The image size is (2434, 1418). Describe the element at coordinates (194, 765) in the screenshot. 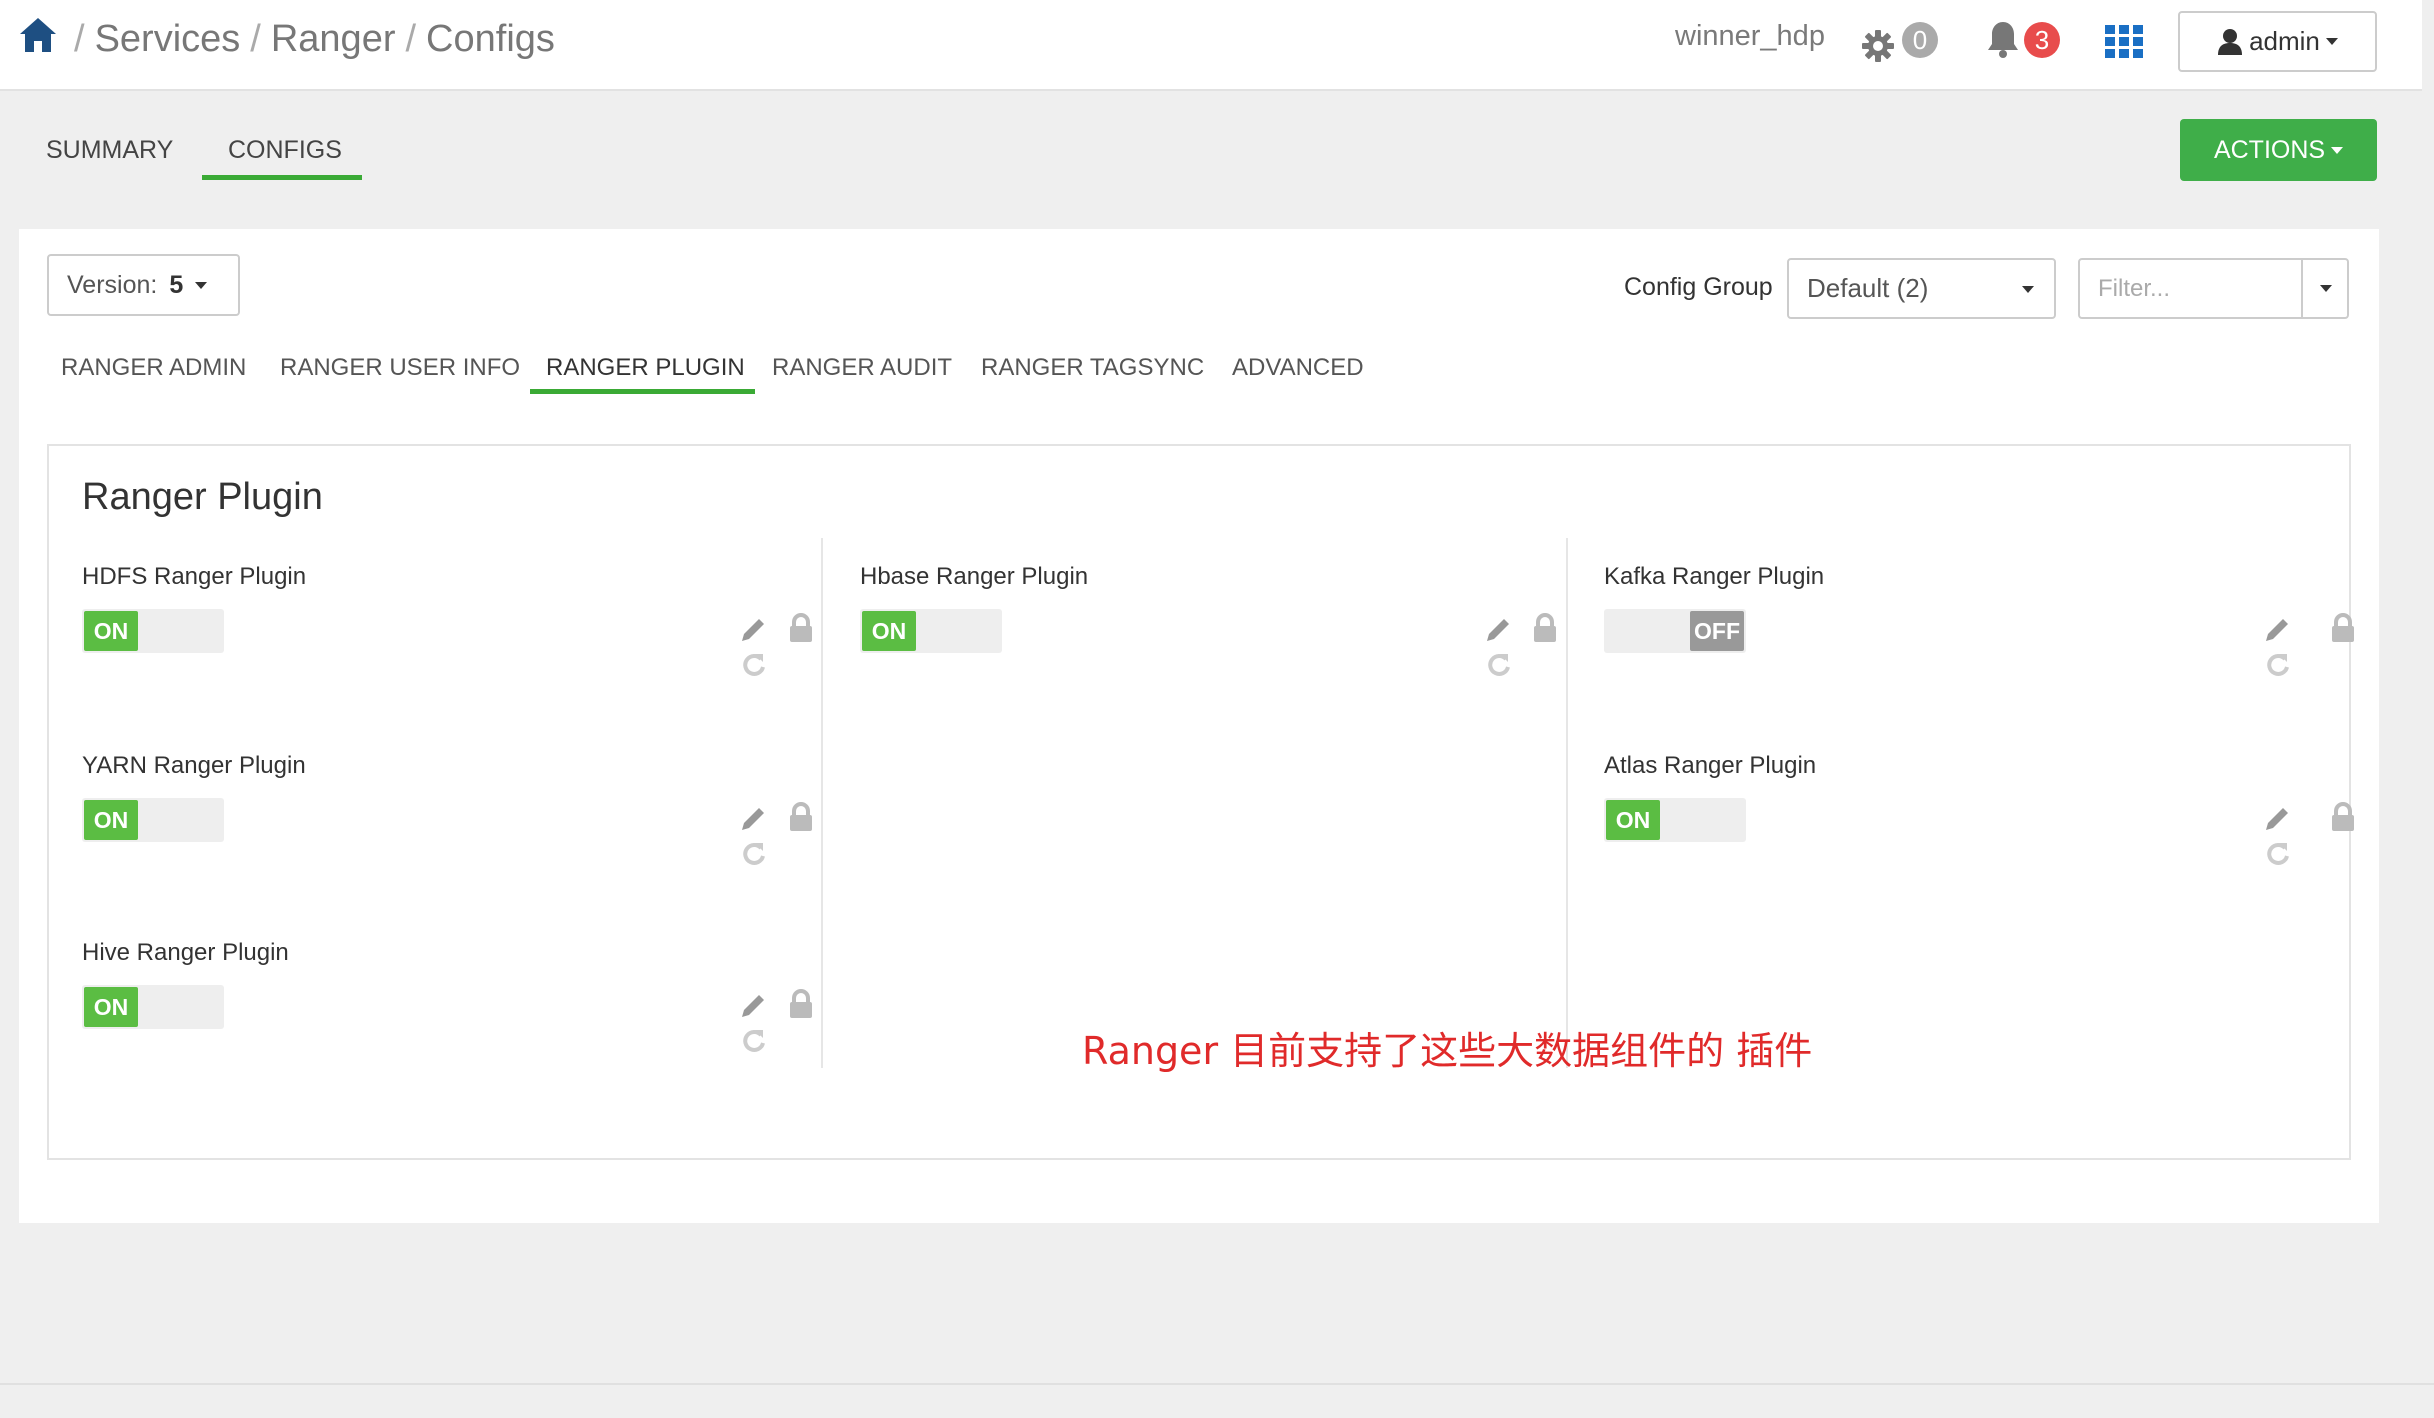

I see `plugin-label: YARN Ranger Plugin` at that location.